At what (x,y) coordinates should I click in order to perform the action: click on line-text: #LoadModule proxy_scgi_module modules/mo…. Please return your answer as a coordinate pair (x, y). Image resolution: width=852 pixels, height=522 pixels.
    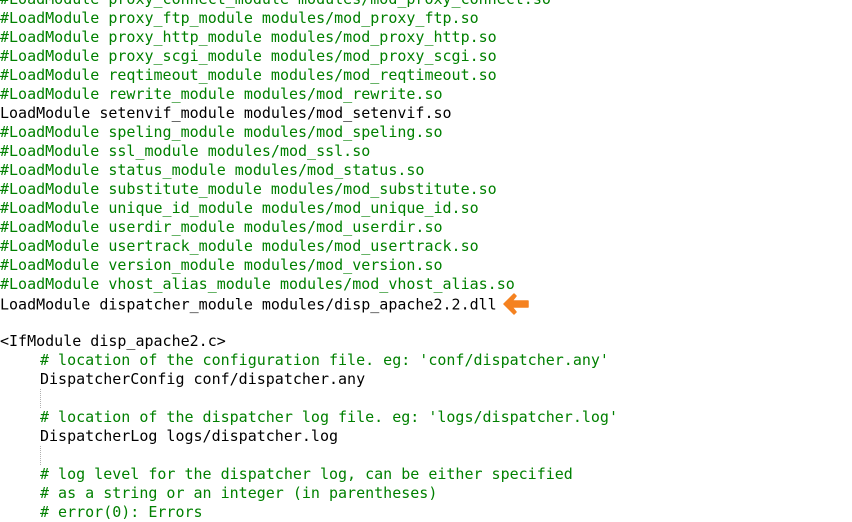
    Looking at the image, I should click on (248, 56).